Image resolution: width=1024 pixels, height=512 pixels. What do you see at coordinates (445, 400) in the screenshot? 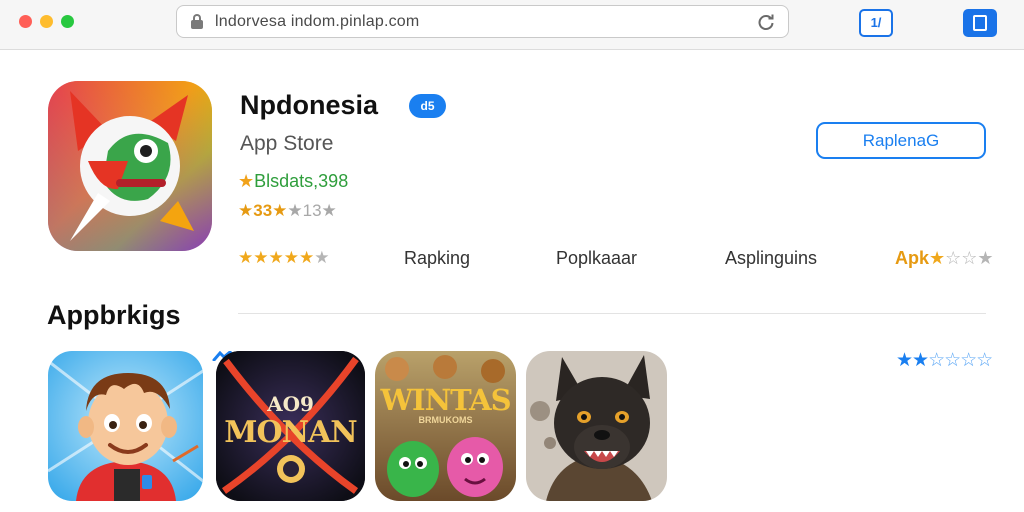
I see `tile-3-line1: WINTAS` at bounding box center [445, 400].